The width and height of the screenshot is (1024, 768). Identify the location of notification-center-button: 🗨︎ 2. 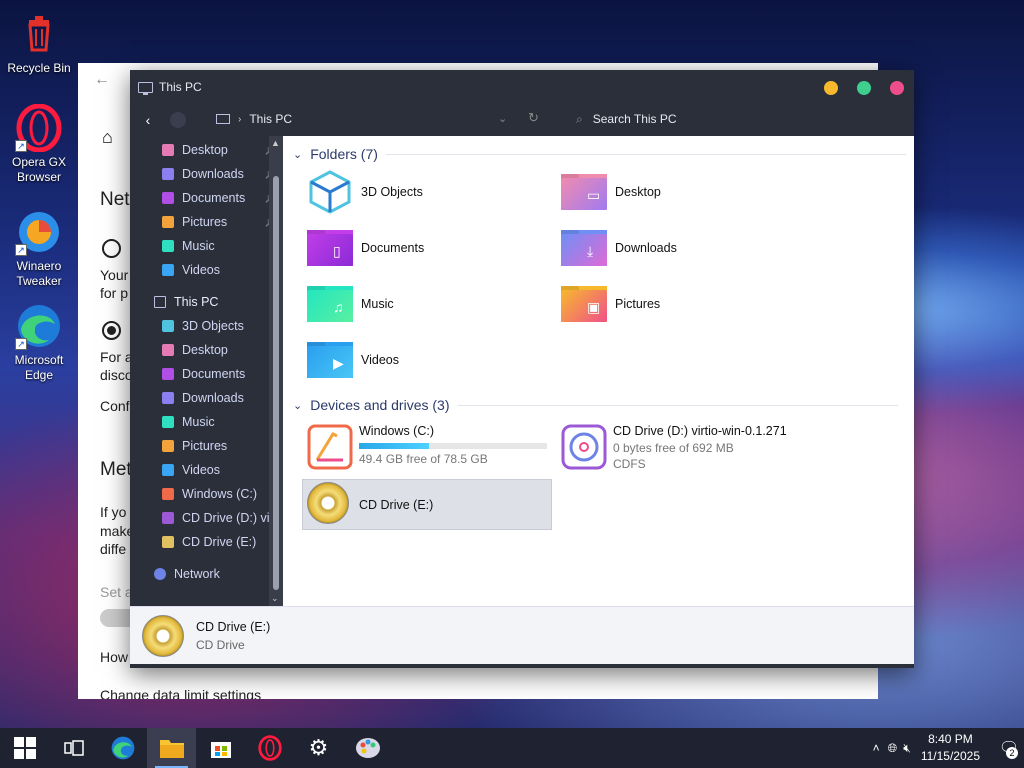
(1009, 748).